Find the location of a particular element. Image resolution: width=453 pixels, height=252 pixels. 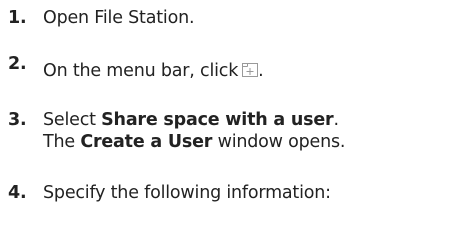

step-number: 2. is located at coordinates (17, 64).